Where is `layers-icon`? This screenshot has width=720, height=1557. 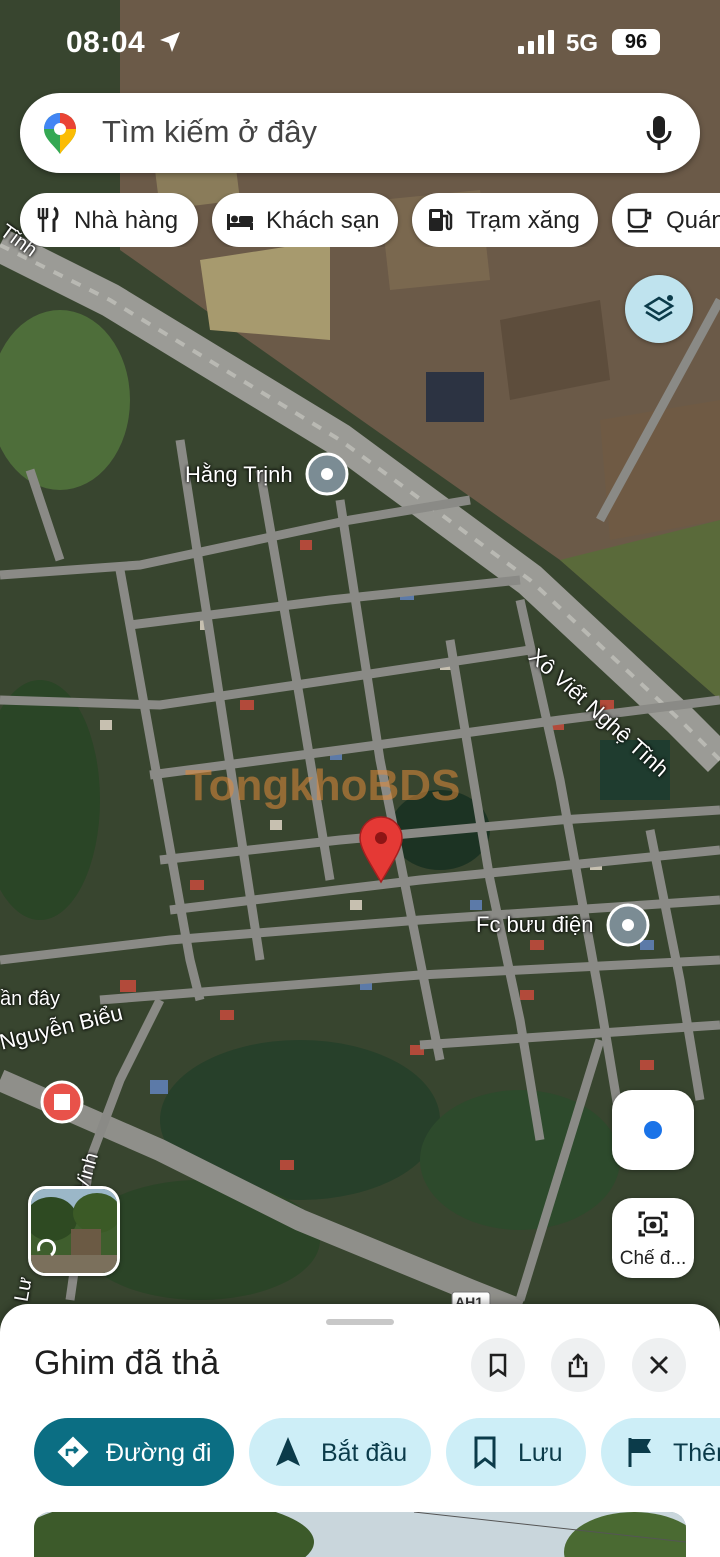
layers-icon is located at coordinates (659, 308).